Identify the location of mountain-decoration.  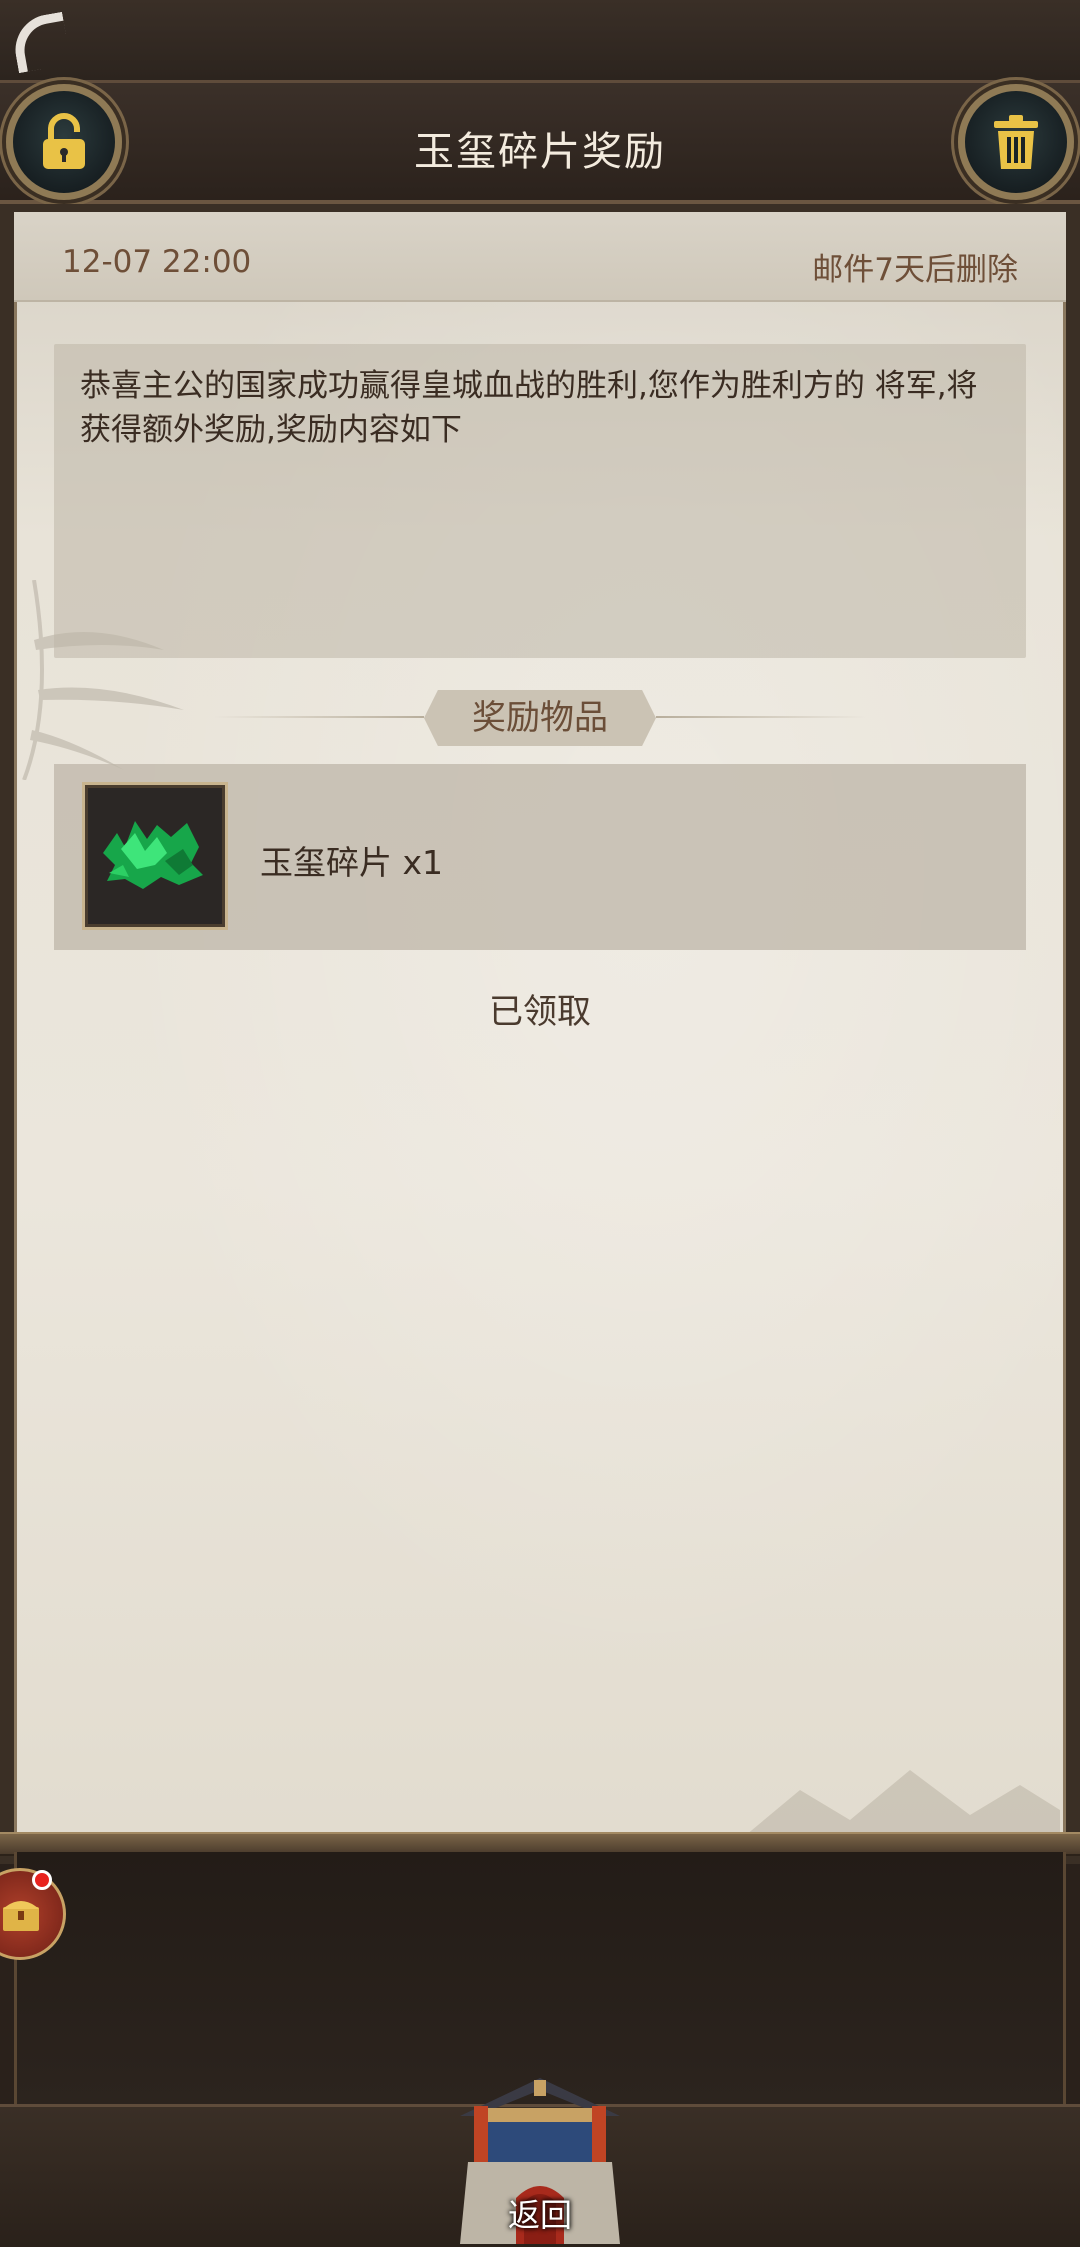
(900, 1805).